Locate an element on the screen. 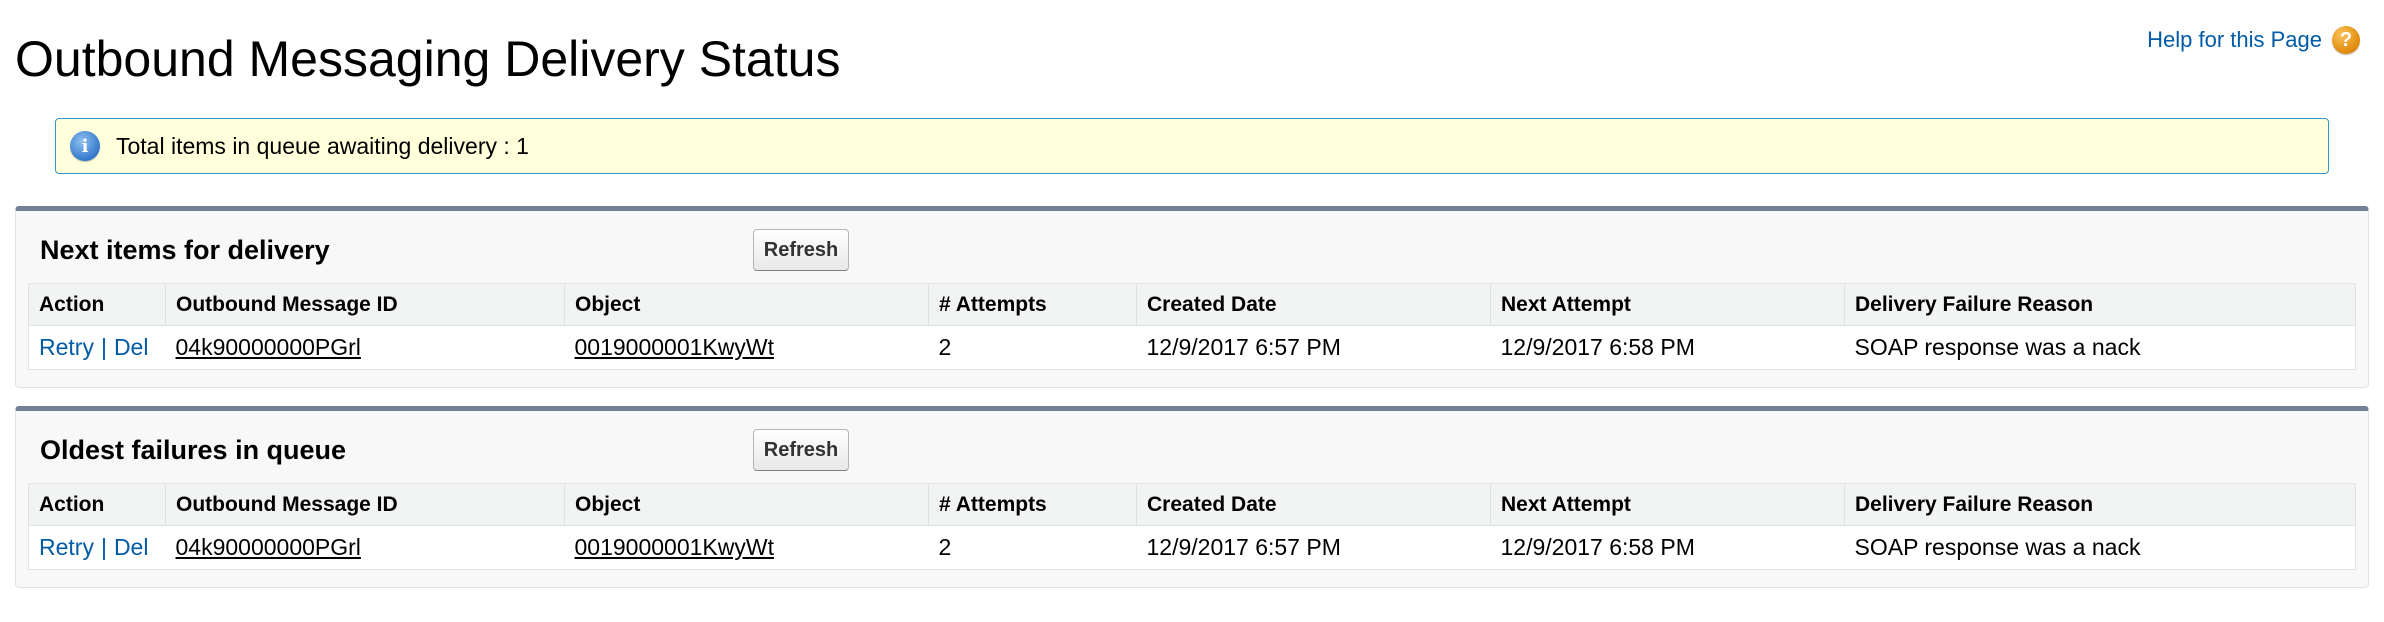 This screenshot has height=622, width=2384. info-icon: i is located at coordinates (85, 146).